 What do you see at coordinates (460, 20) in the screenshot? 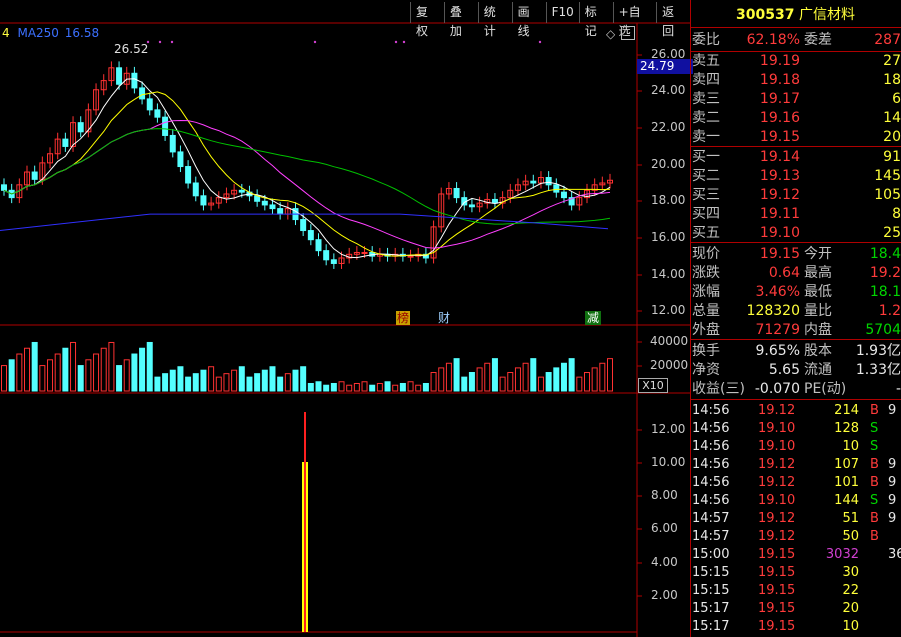
I see `overlay-button: 叠加` at bounding box center [460, 20].